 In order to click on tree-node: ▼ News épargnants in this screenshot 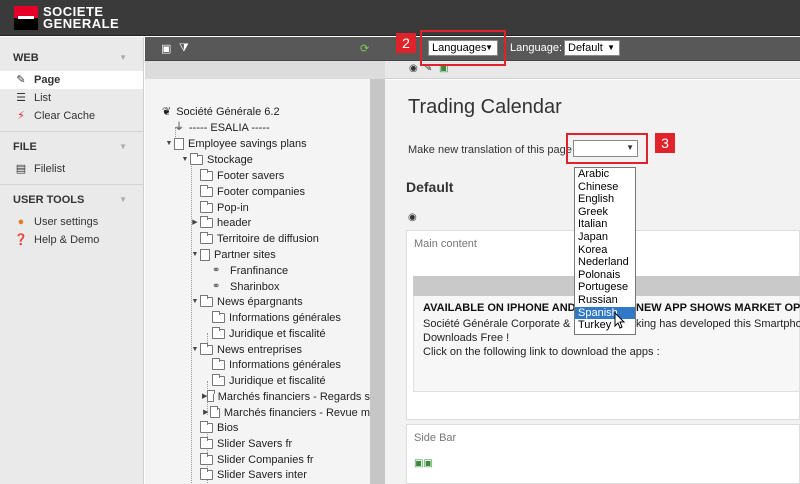, I will do `click(246, 302)`.